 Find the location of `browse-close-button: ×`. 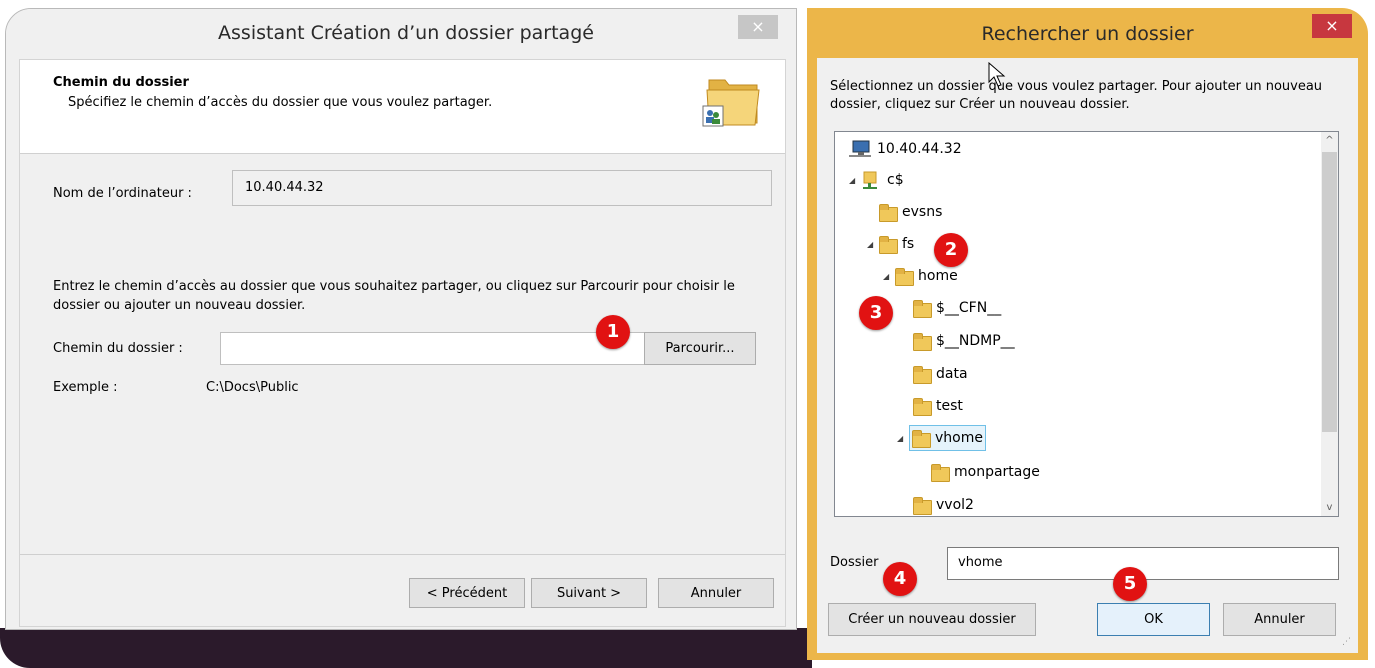

browse-close-button: × is located at coordinates (1332, 26).